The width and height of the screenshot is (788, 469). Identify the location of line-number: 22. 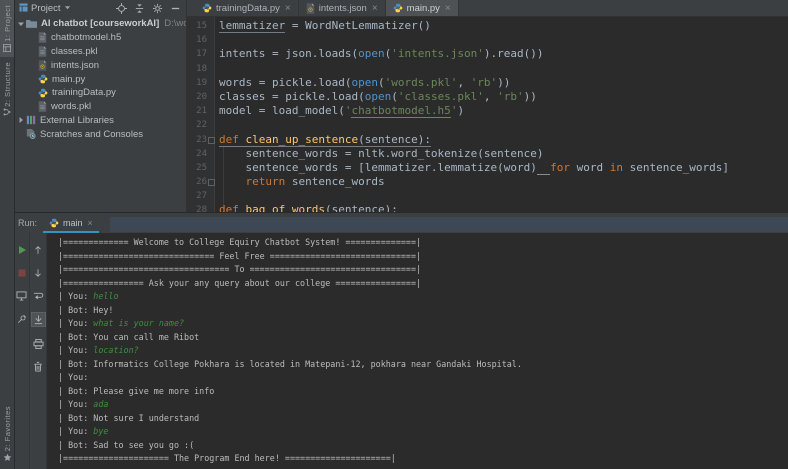
(201, 125).